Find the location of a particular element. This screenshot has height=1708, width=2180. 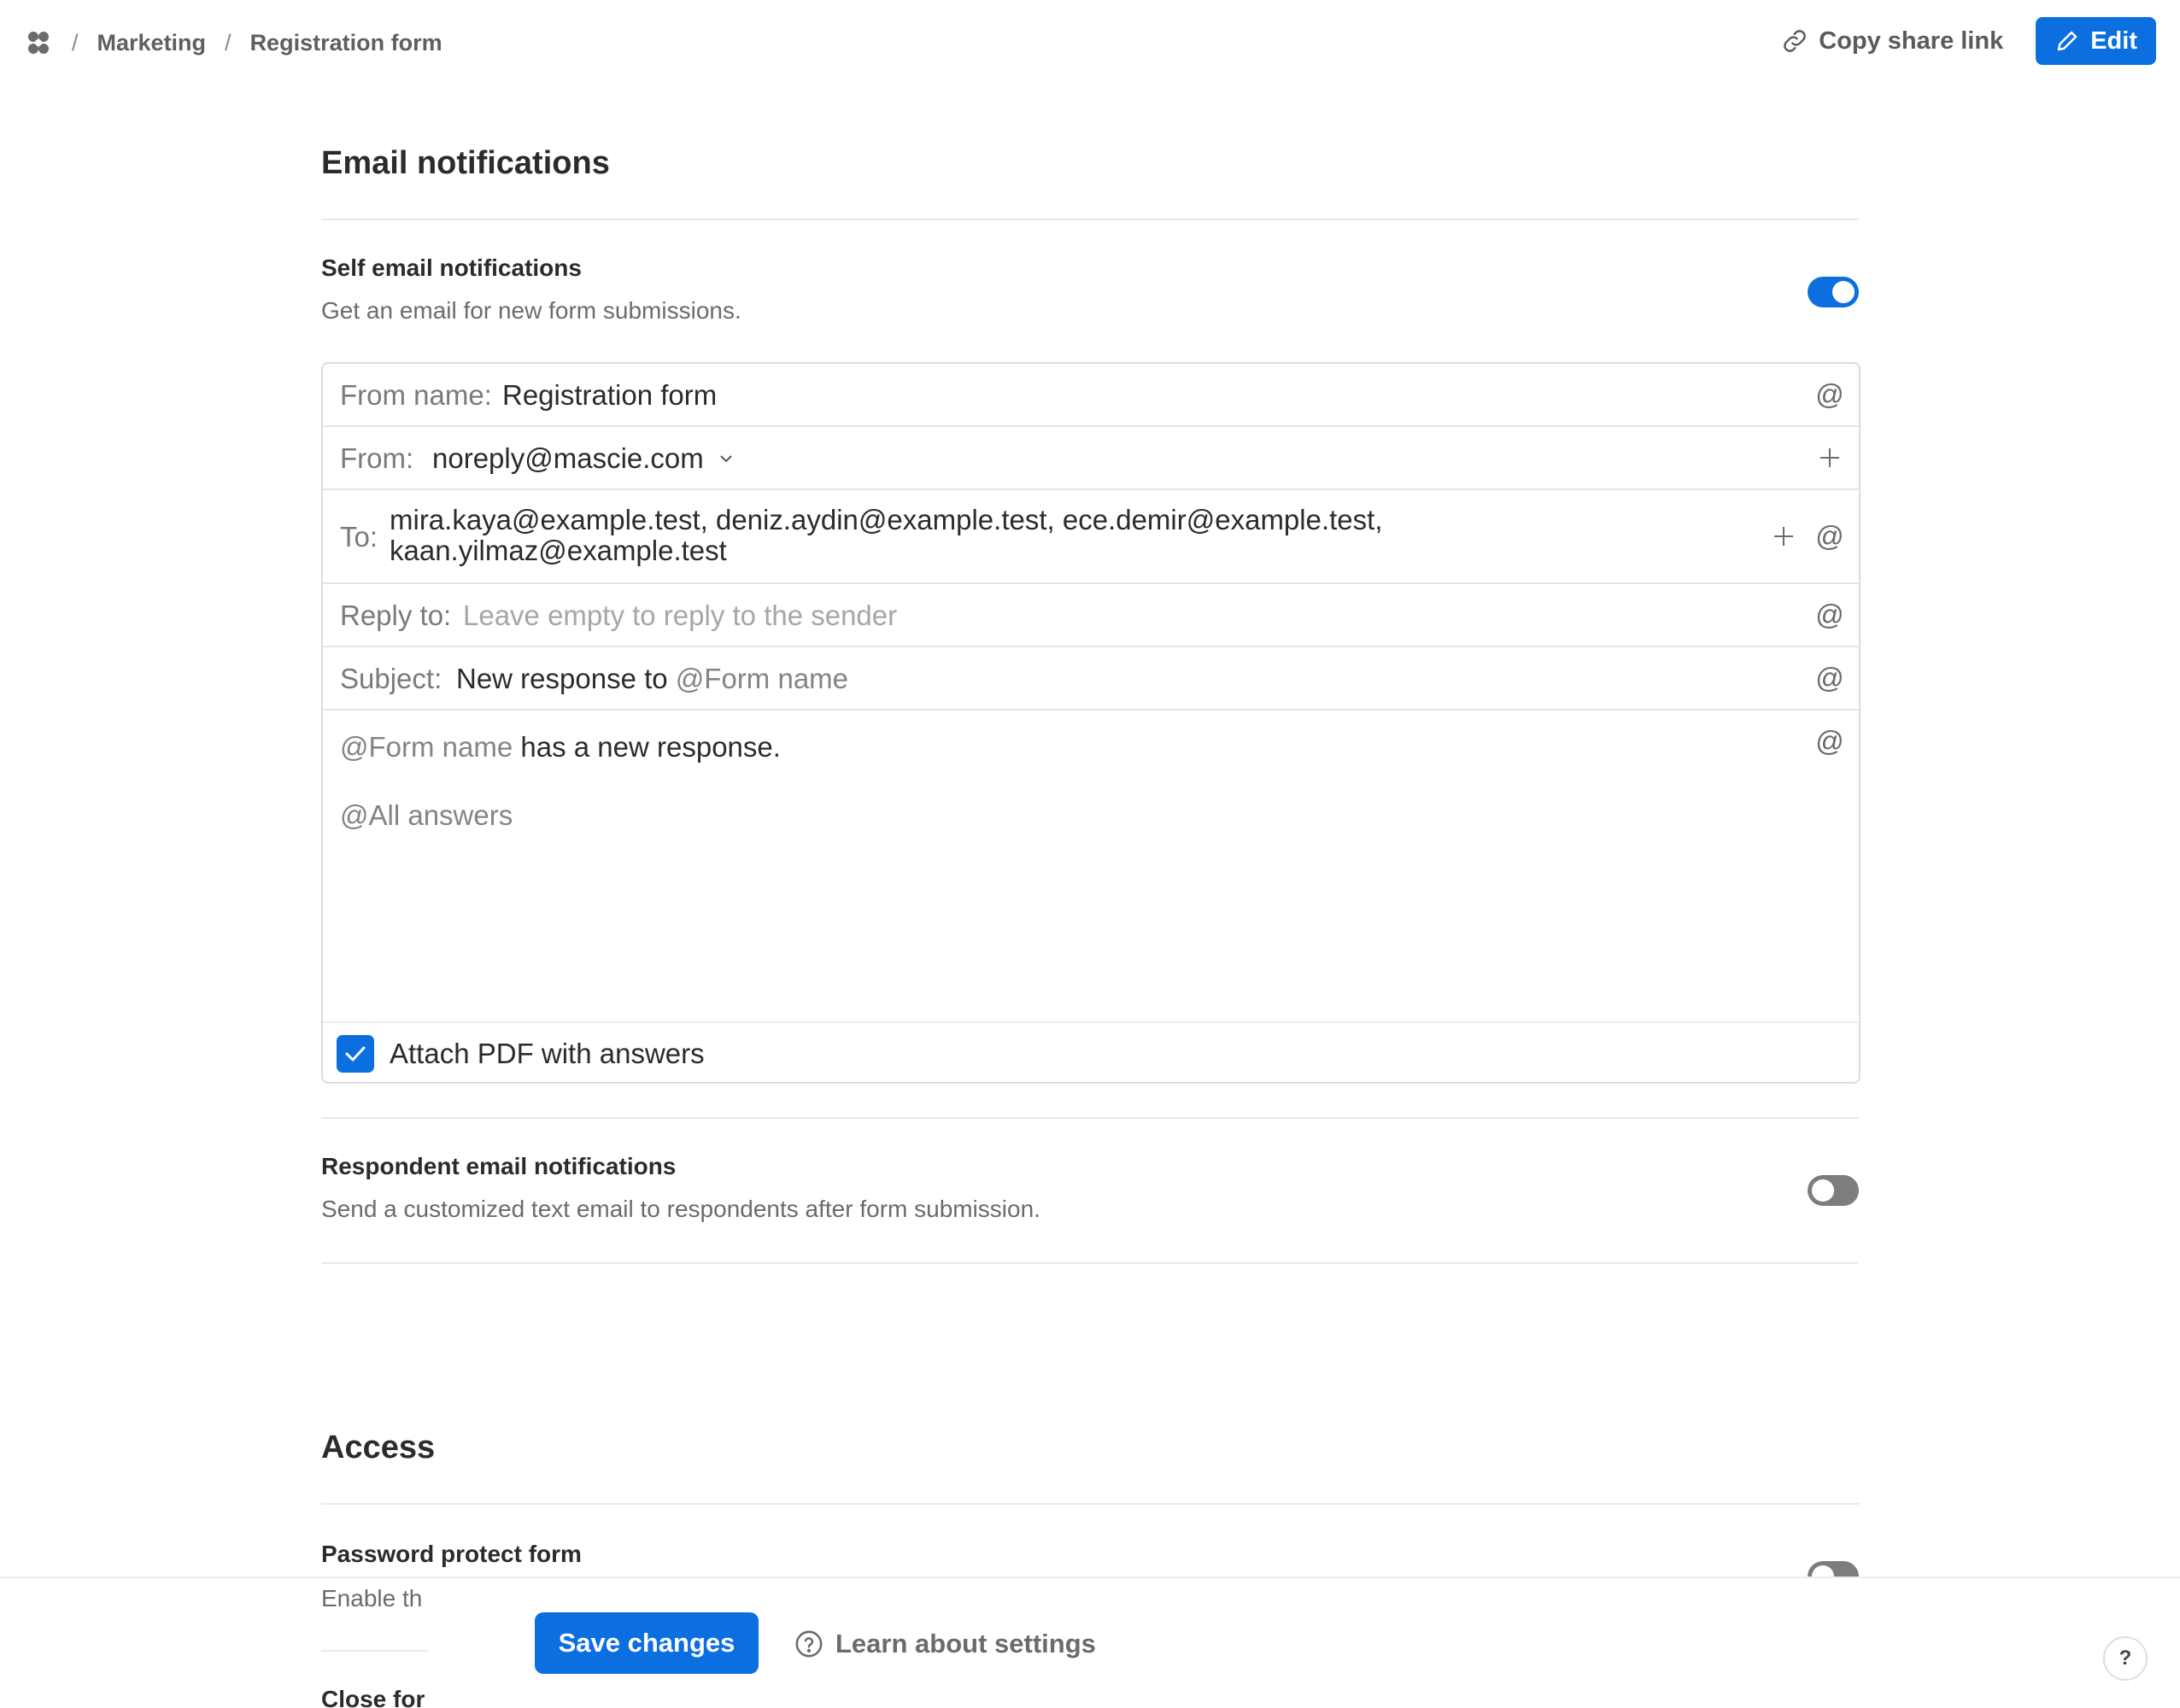

header-actions: Copy share link Edit is located at coordinates (1968, 41).